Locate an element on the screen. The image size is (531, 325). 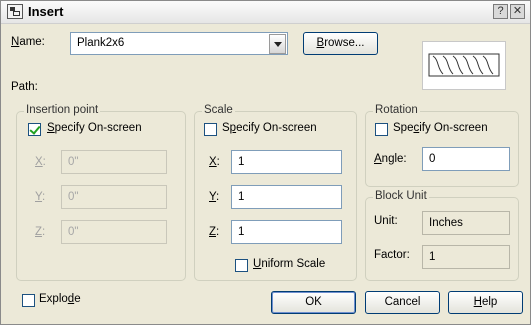
scale-z-field: 1 is located at coordinates (286, 232).